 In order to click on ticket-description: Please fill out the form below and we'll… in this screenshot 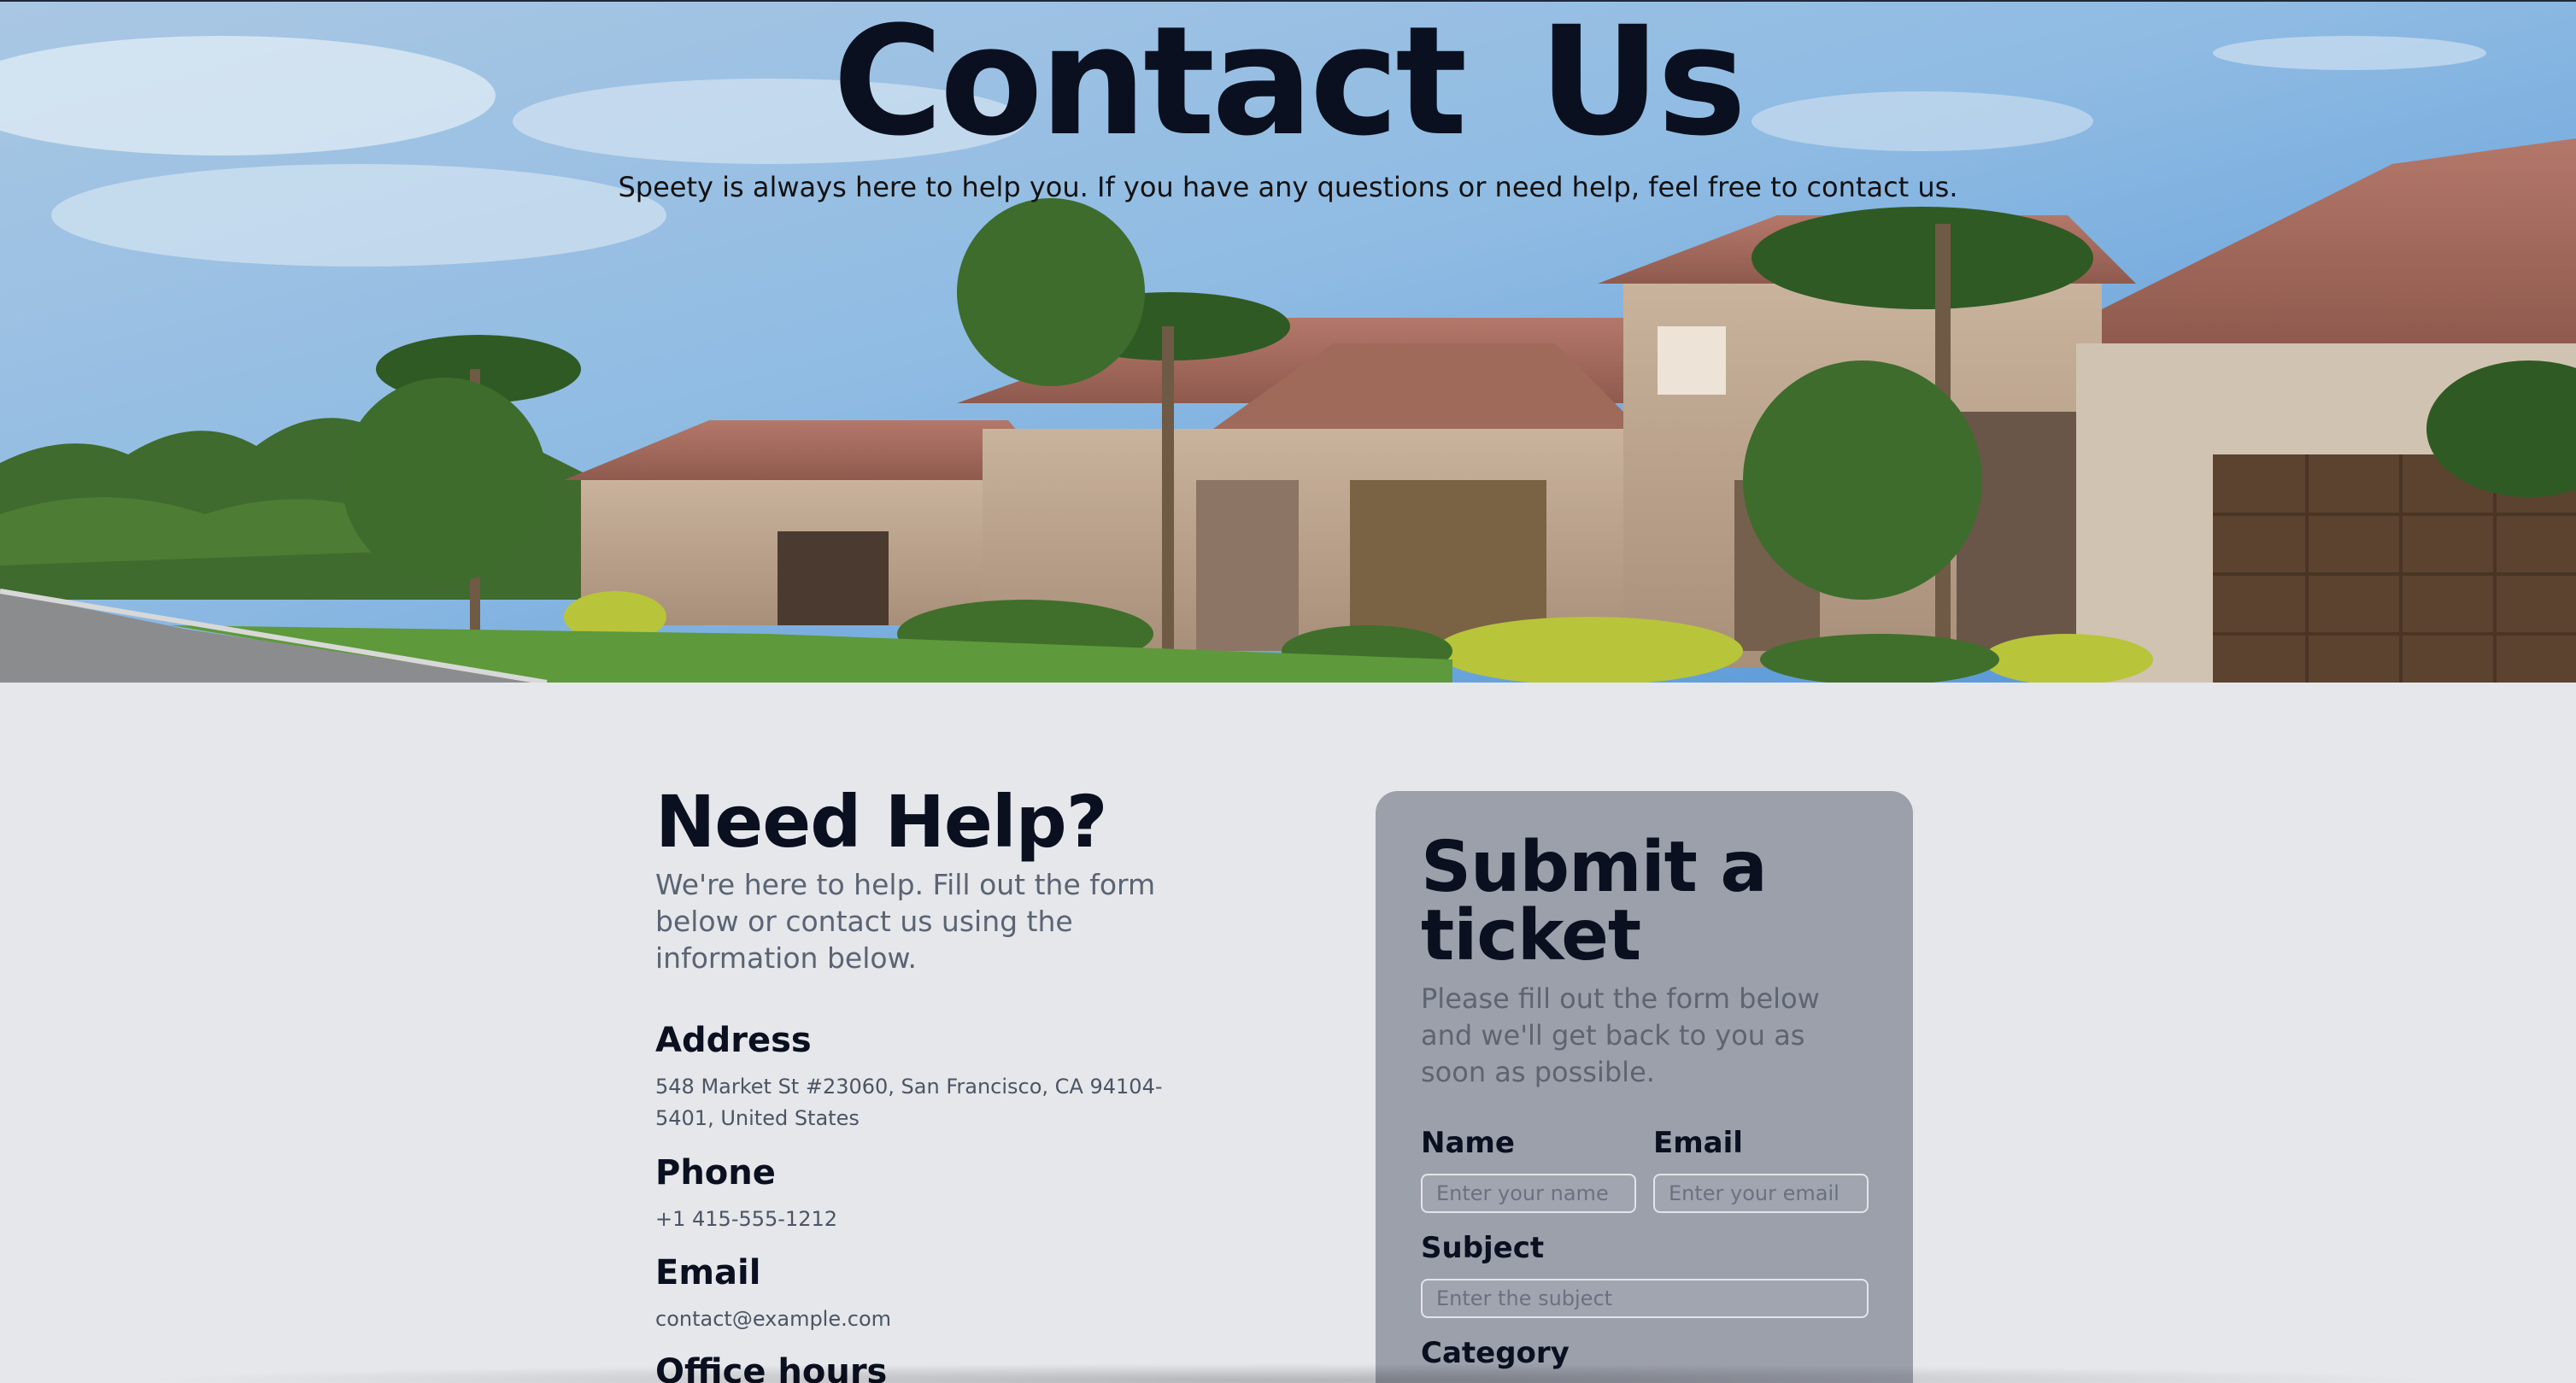, I will do `click(1620, 1035)`.